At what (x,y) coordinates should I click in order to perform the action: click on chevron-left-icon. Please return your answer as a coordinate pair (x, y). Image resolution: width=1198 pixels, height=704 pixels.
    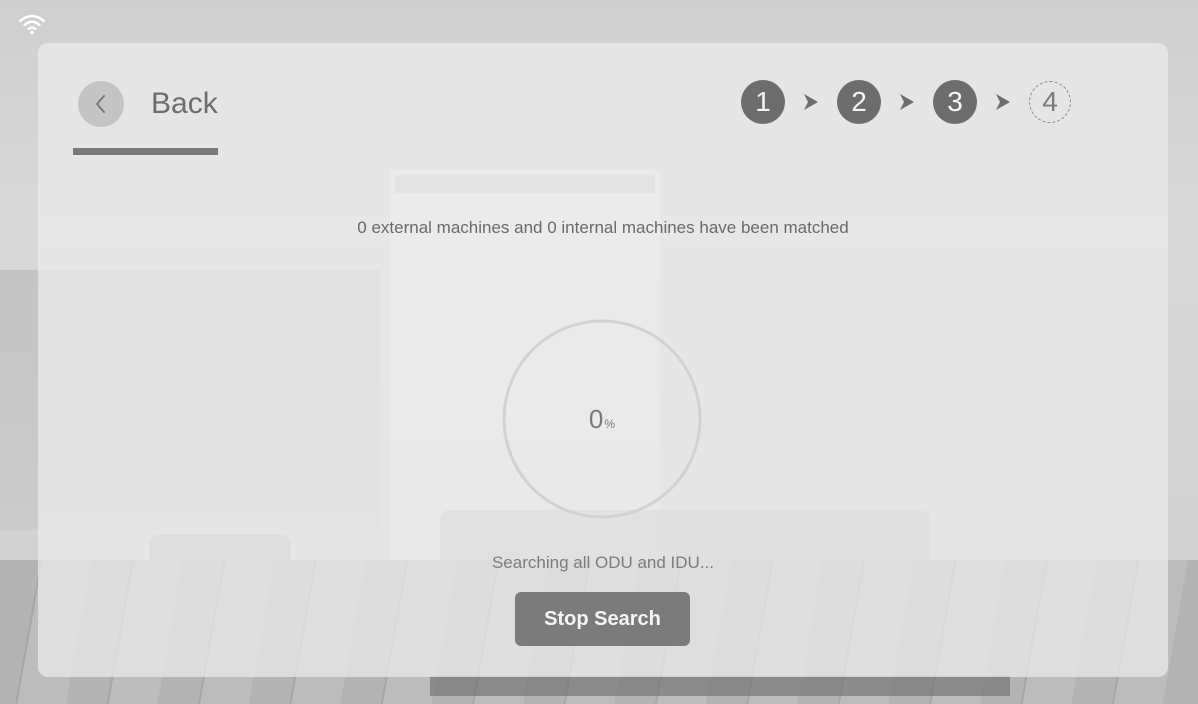
    Looking at the image, I should click on (101, 104).